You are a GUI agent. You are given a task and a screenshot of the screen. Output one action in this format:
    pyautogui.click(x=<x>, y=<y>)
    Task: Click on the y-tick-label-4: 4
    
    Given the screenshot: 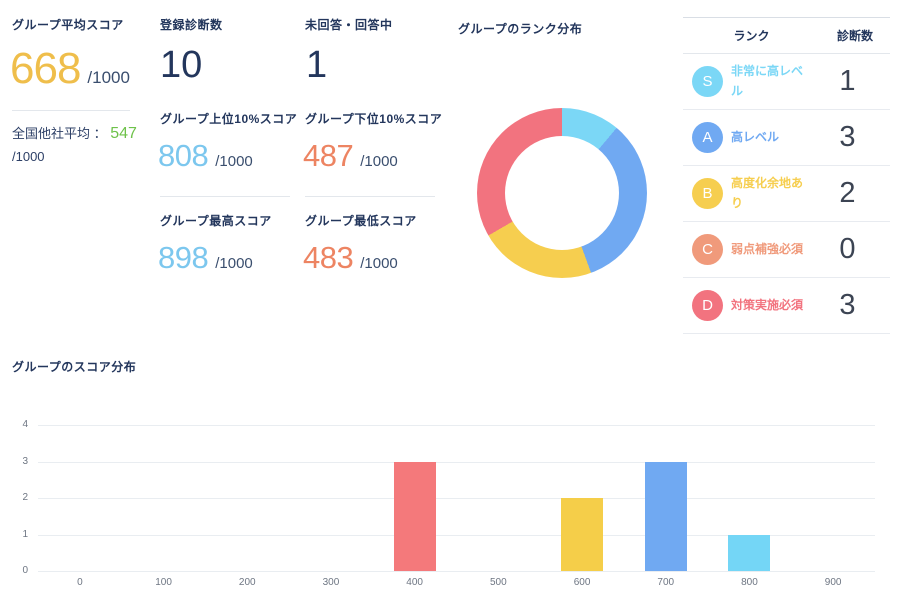 What is the action you would take?
    pyautogui.click(x=25, y=424)
    